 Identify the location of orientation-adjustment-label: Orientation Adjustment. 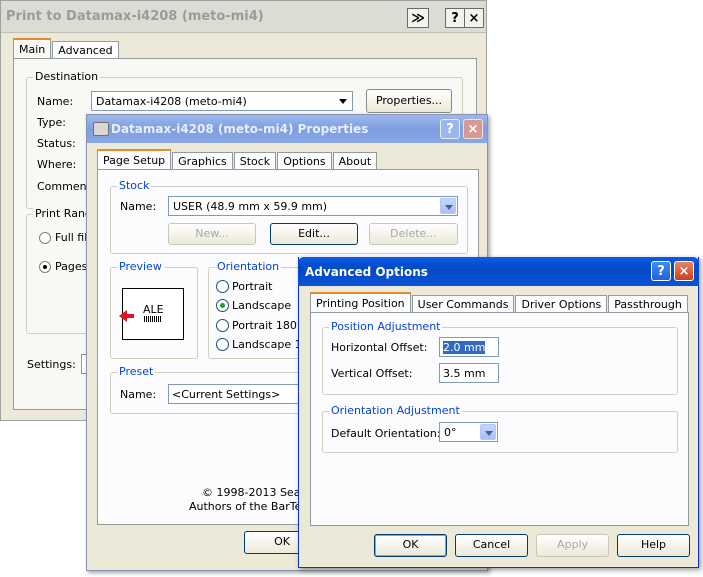
(395, 410).